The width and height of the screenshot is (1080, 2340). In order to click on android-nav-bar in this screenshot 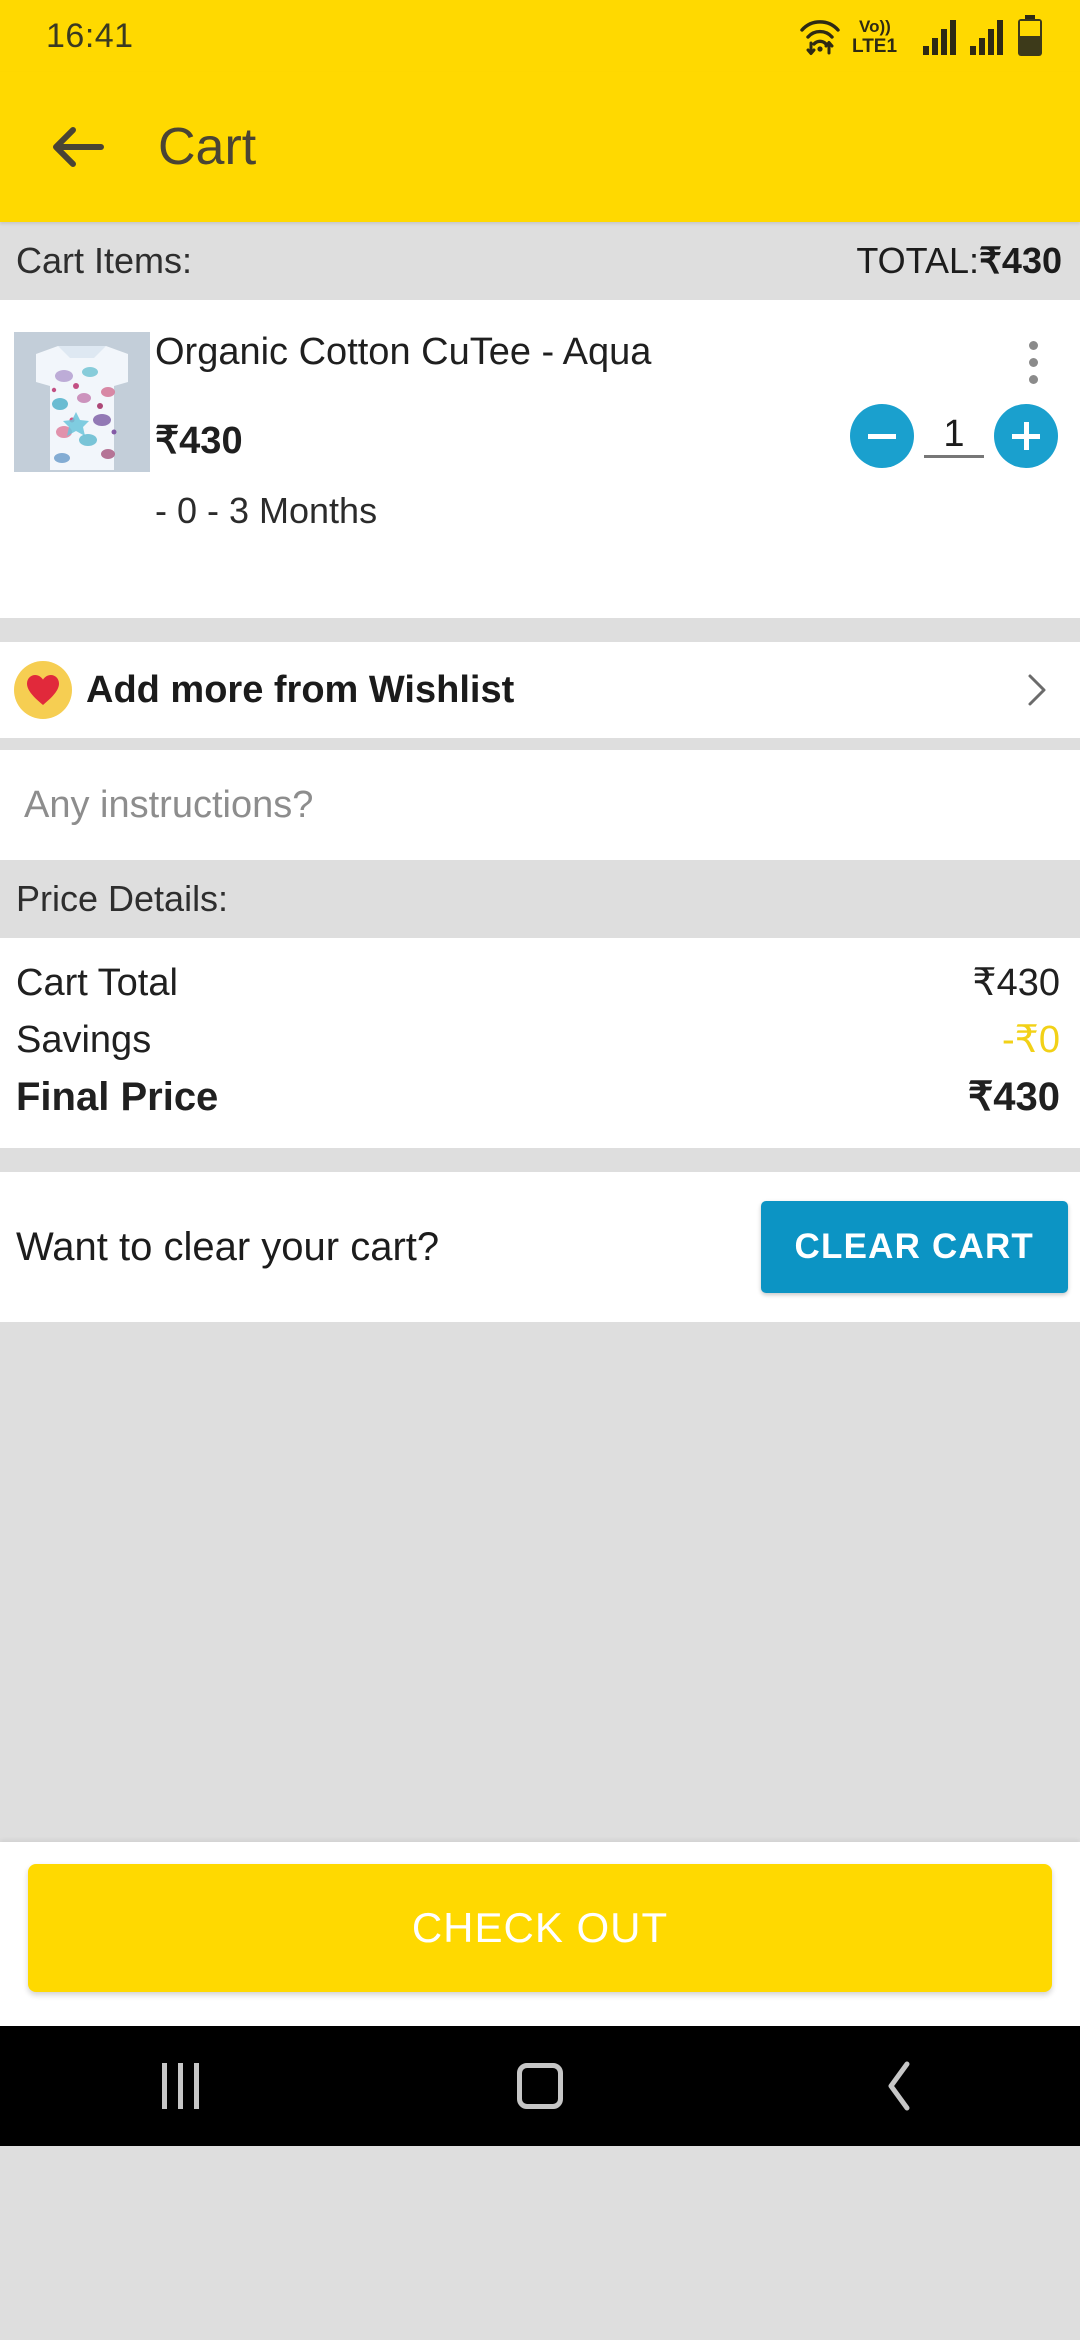, I will do `click(540, 2086)`.